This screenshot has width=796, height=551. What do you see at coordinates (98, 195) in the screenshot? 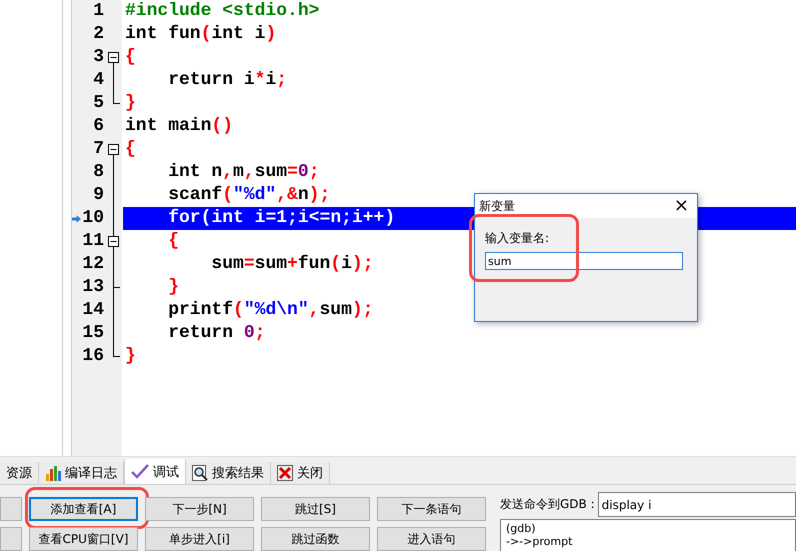
I see `line-number: 9` at bounding box center [98, 195].